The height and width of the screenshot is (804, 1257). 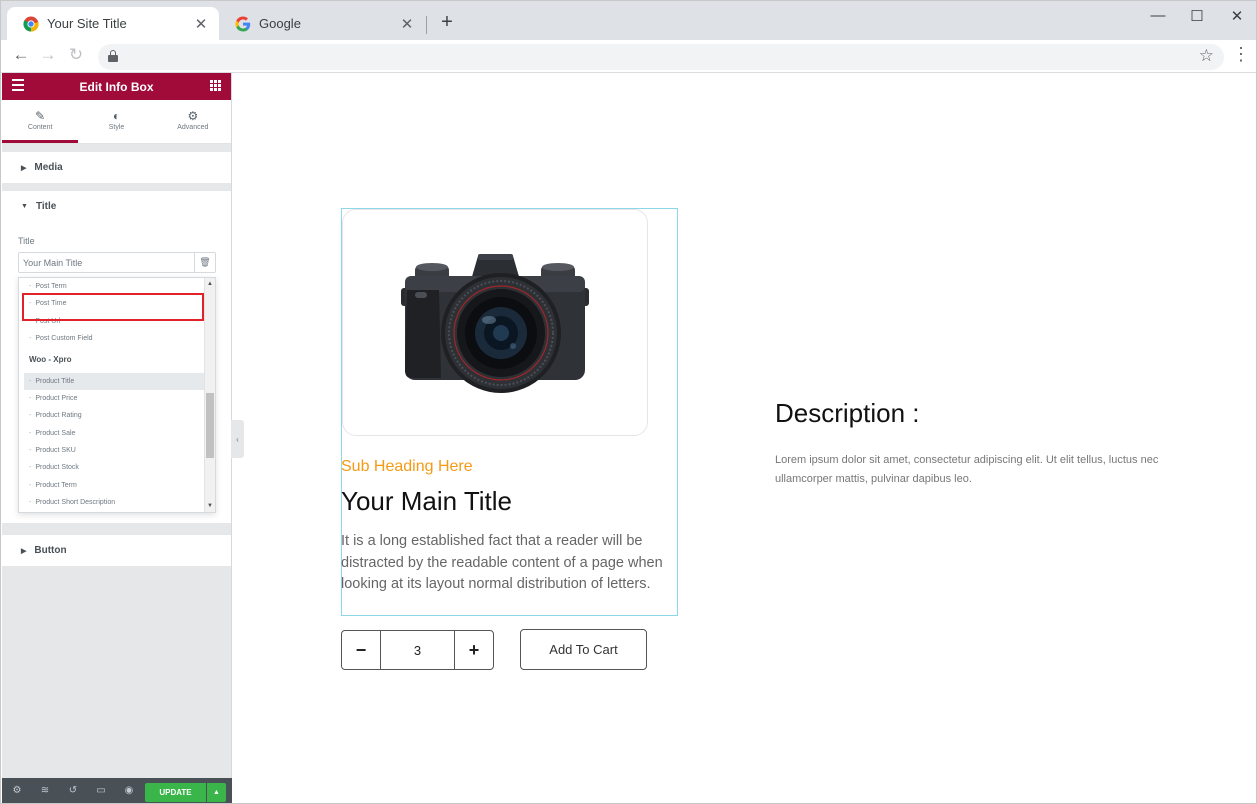 What do you see at coordinates (52, 450) in the screenshot?
I see `dropdown-item: Product SKU` at bounding box center [52, 450].